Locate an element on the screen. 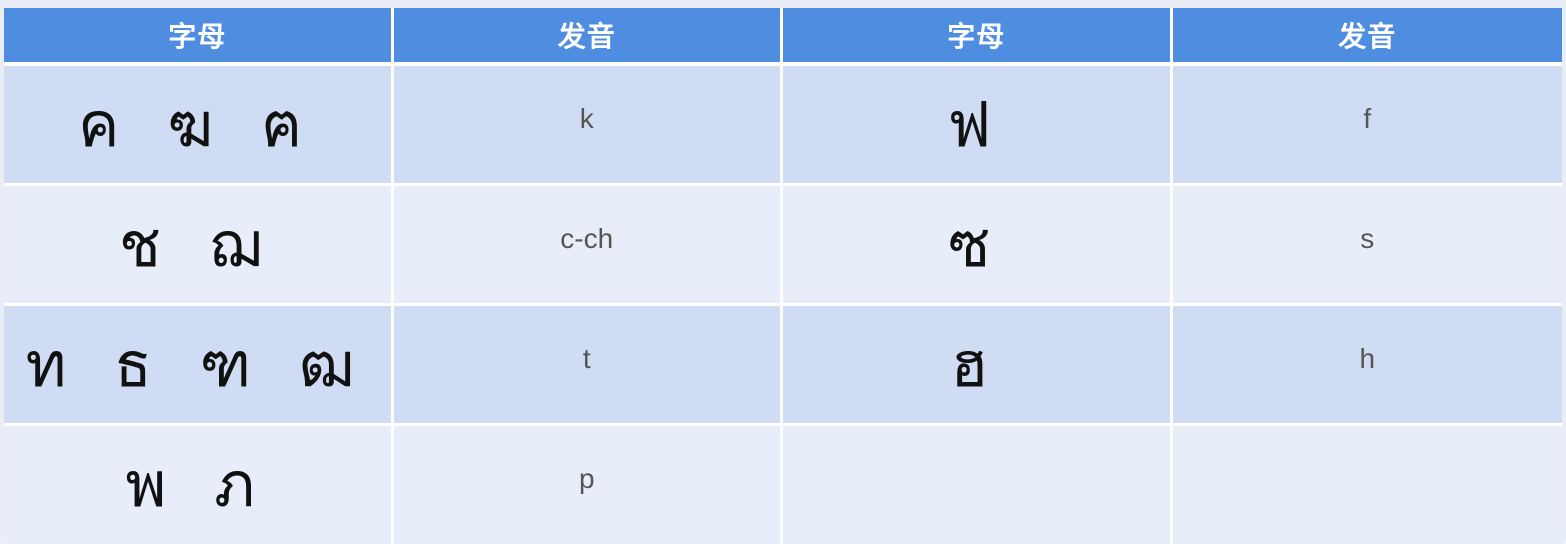 This screenshot has width=1566, height=544. letters-cell: ฟ is located at coordinates (978, 126).